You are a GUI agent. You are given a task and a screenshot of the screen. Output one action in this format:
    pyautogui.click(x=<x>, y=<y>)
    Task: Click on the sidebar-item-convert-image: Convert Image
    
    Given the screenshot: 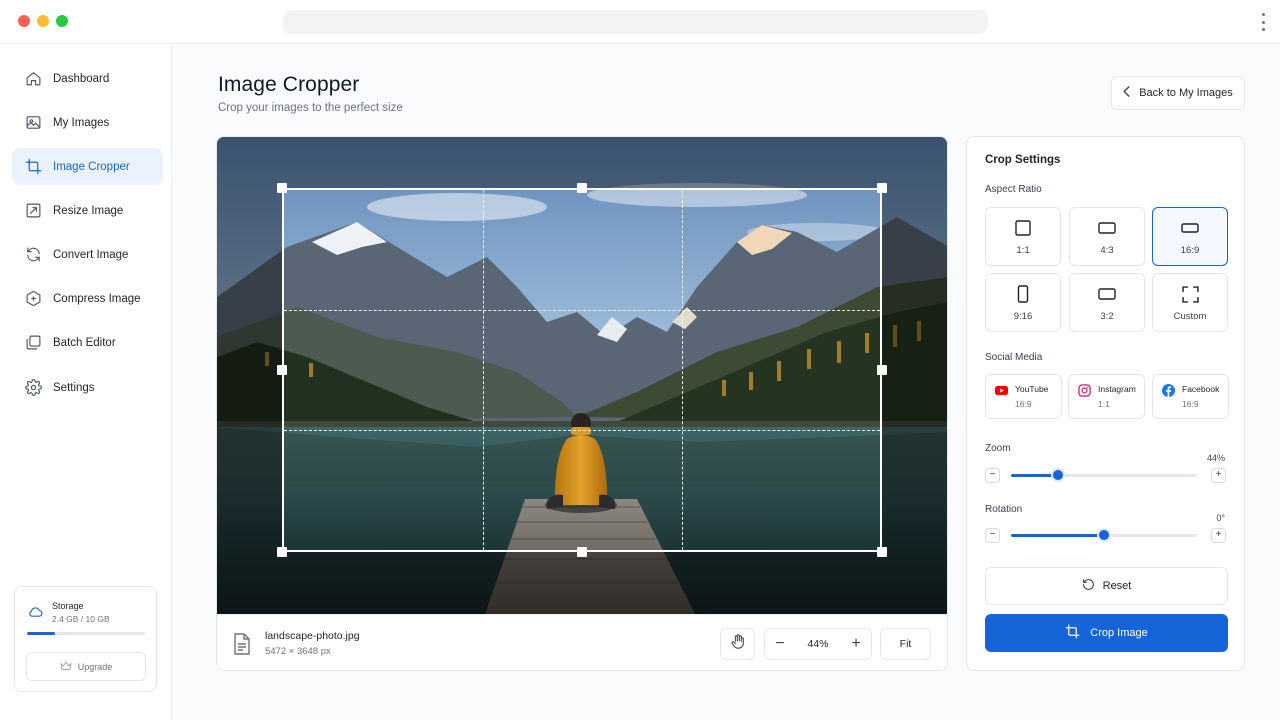 What is the action you would take?
    pyautogui.click(x=87, y=254)
    